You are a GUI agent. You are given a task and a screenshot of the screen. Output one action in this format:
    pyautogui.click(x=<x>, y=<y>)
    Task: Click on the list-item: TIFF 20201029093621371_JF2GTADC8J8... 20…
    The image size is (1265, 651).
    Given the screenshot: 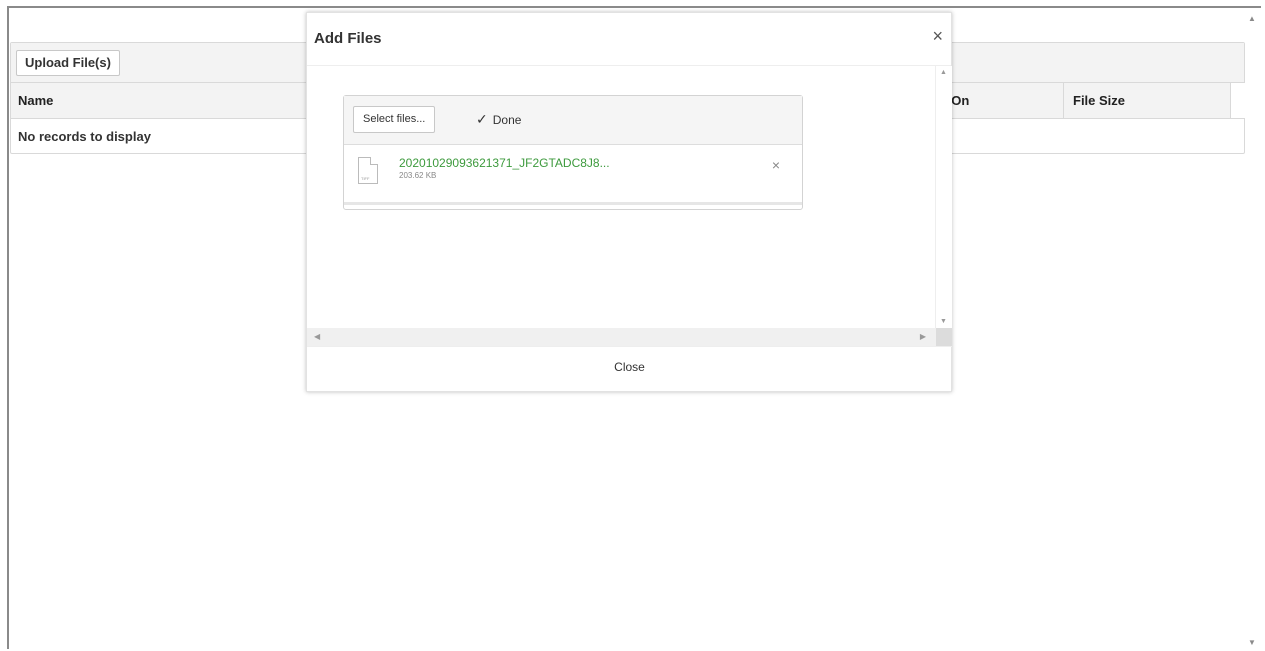 What is the action you would take?
    pyautogui.click(x=573, y=175)
    